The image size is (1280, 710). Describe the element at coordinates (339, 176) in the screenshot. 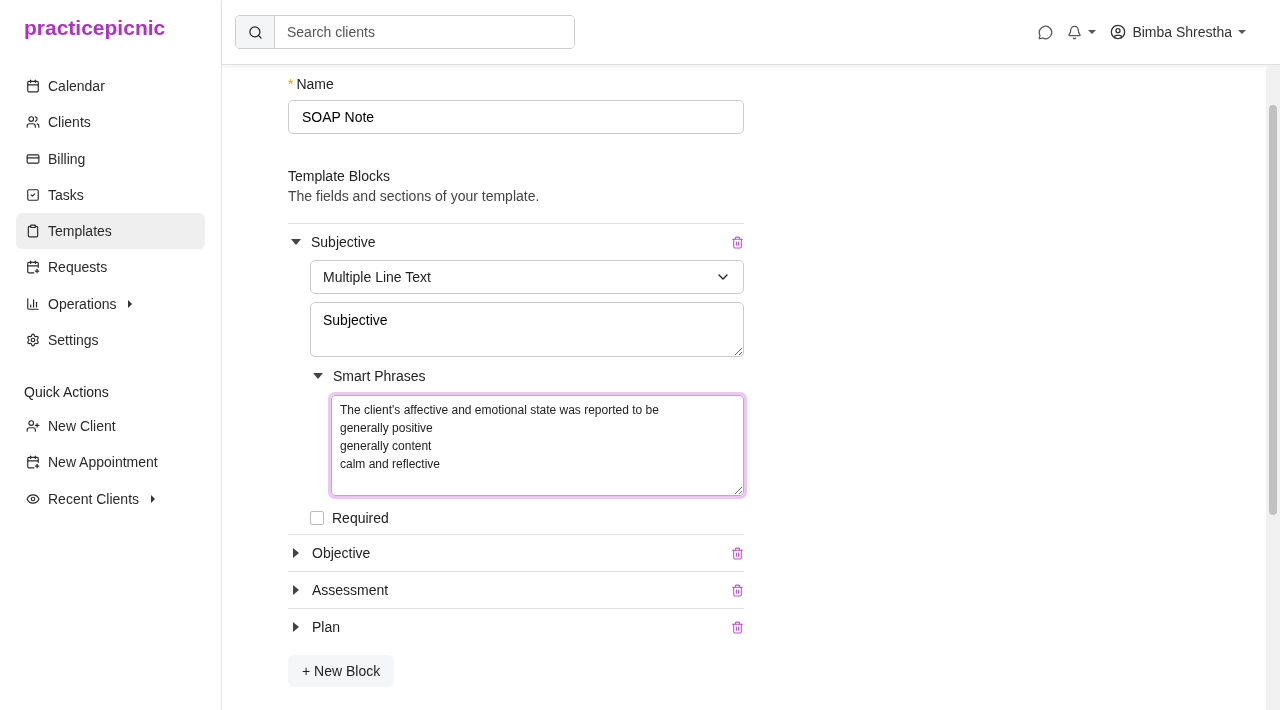

I see `section-title: Template Blocks` at that location.